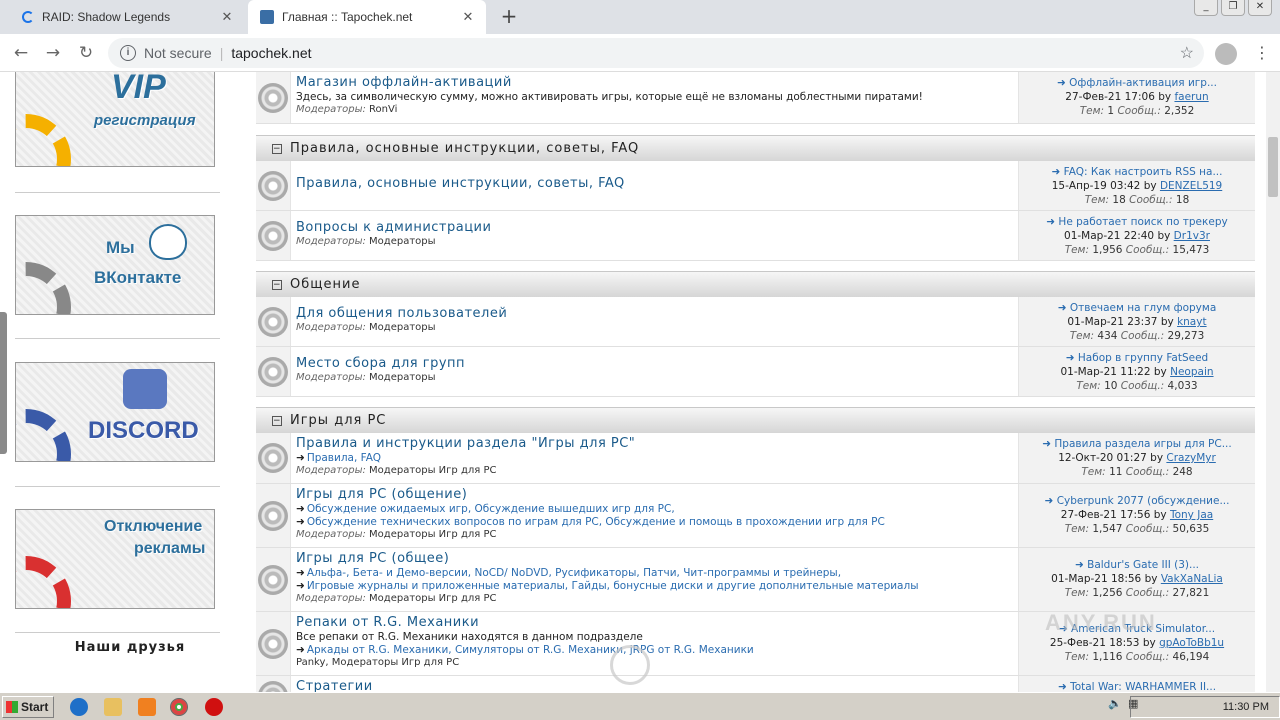 This screenshot has height=720, width=1280. What do you see at coordinates (3, 383) in the screenshot?
I see `side-panel-handle` at bounding box center [3, 383].